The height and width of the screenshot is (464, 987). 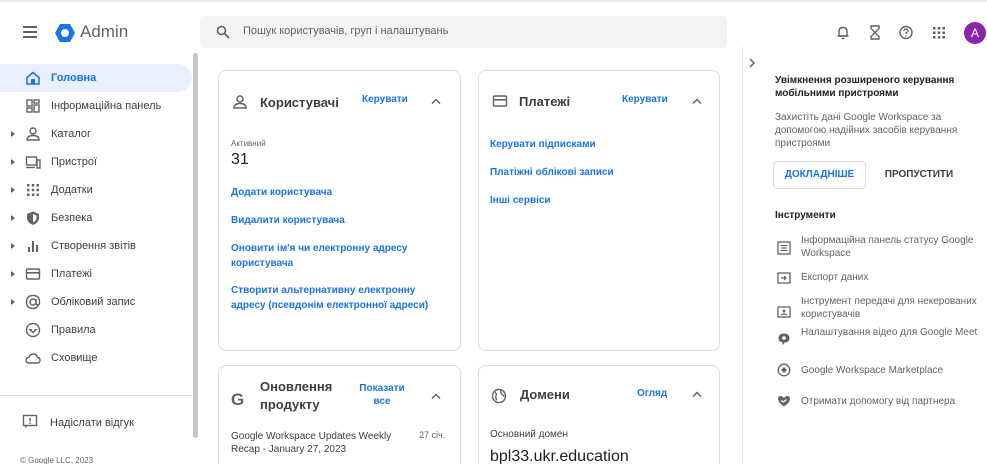 What do you see at coordinates (74, 78) in the screenshot?
I see `sidebar-item-label: Головна` at bounding box center [74, 78].